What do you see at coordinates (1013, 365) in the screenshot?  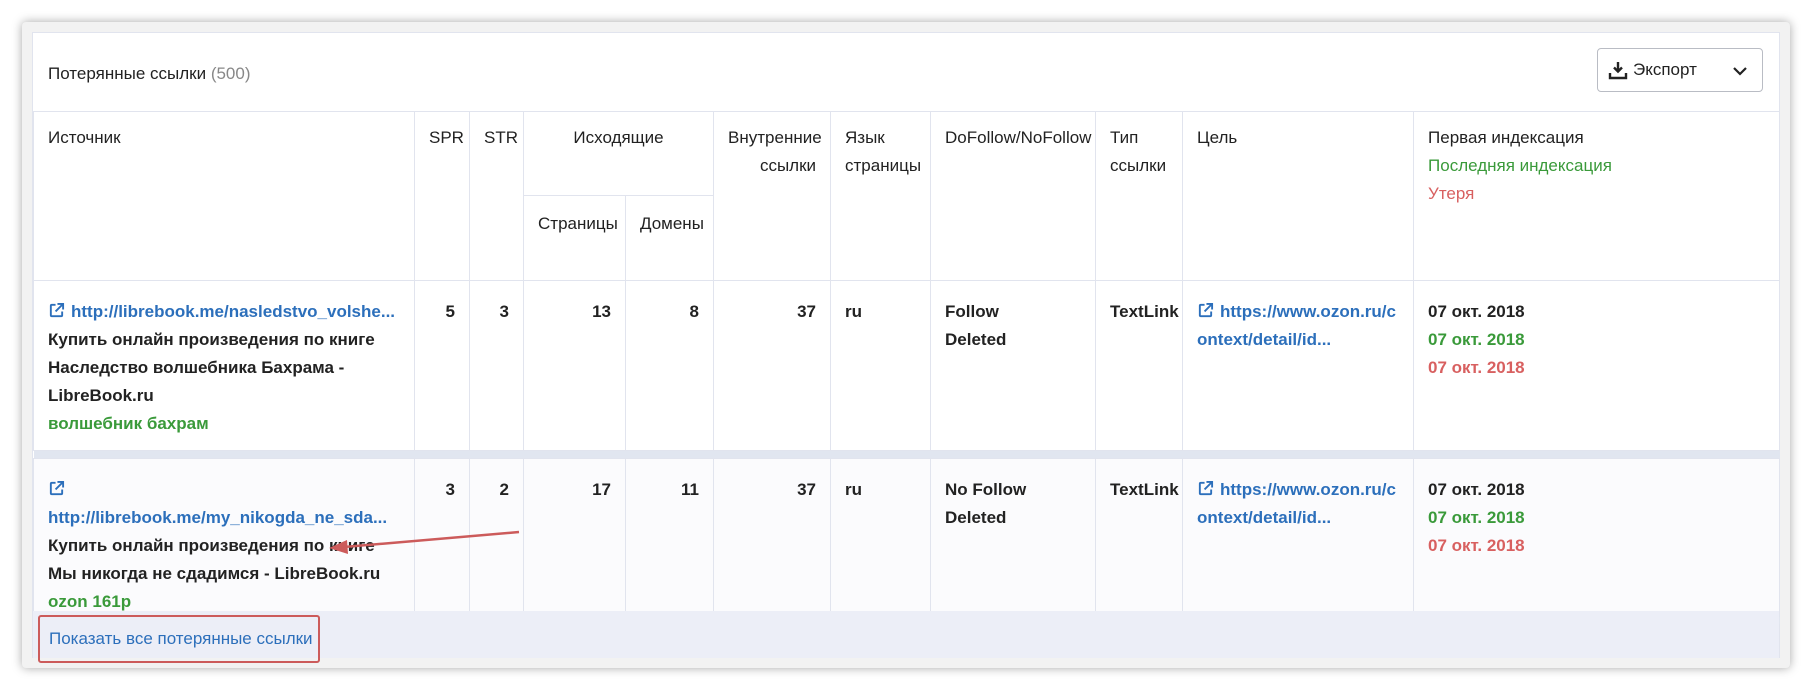 I see `dofollow-cell: Follow Deleted` at bounding box center [1013, 365].